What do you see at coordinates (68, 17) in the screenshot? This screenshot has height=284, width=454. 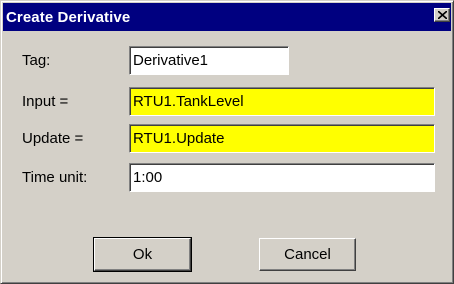 I see `window-title: Create Derivative` at bounding box center [68, 17].